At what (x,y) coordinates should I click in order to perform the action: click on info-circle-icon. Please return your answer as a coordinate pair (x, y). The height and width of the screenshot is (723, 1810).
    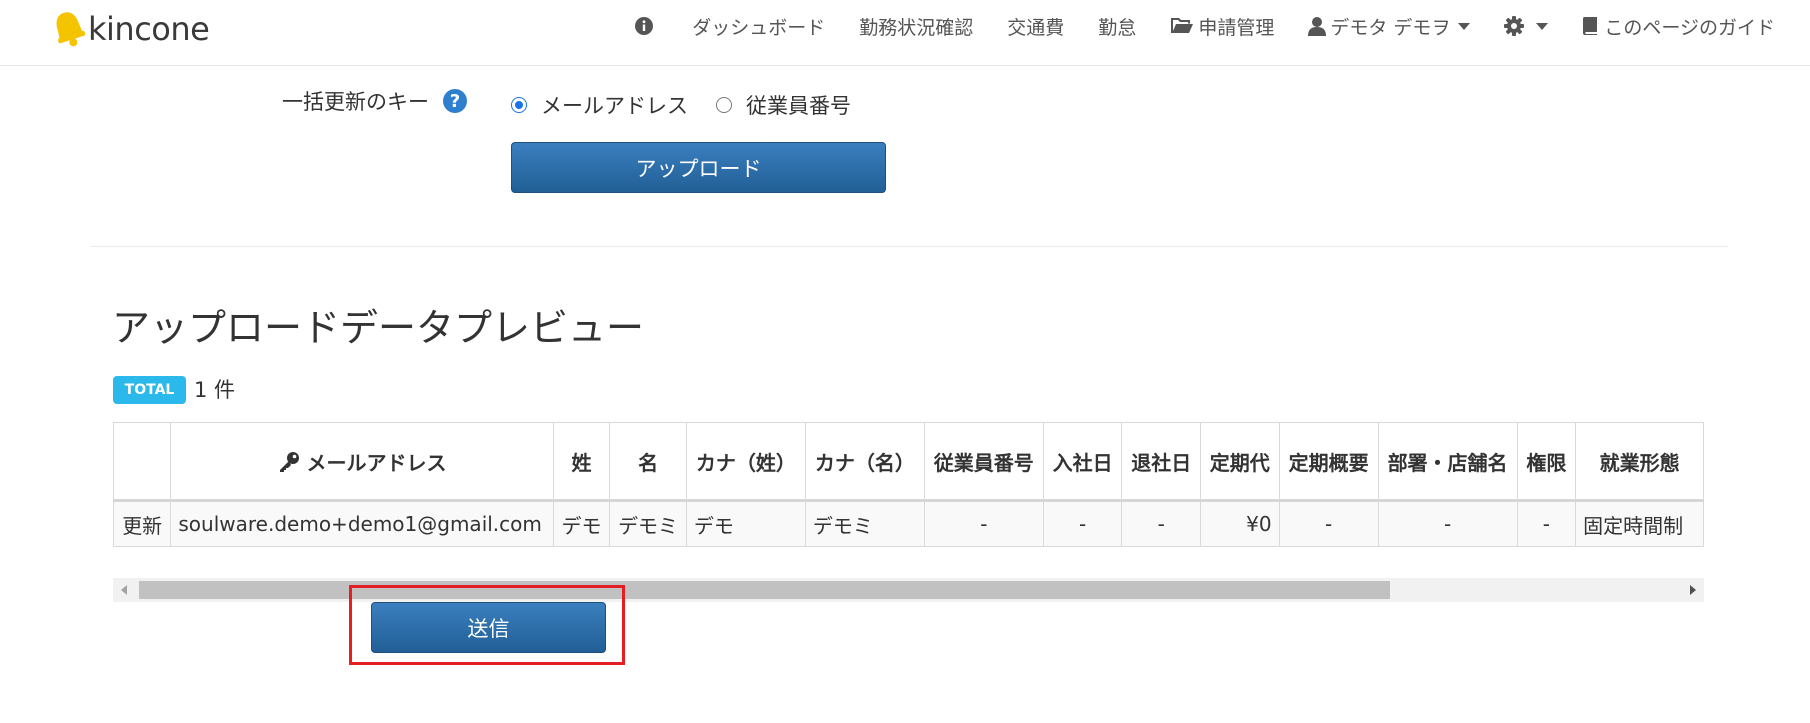
    Looking at the image, I should click on (644, 26).